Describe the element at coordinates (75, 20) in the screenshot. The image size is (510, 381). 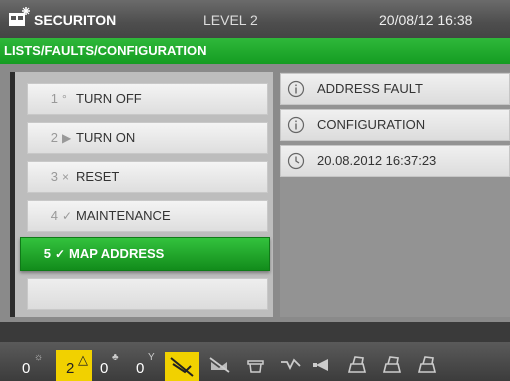
I see `brand-name: SECURITON` at that location.